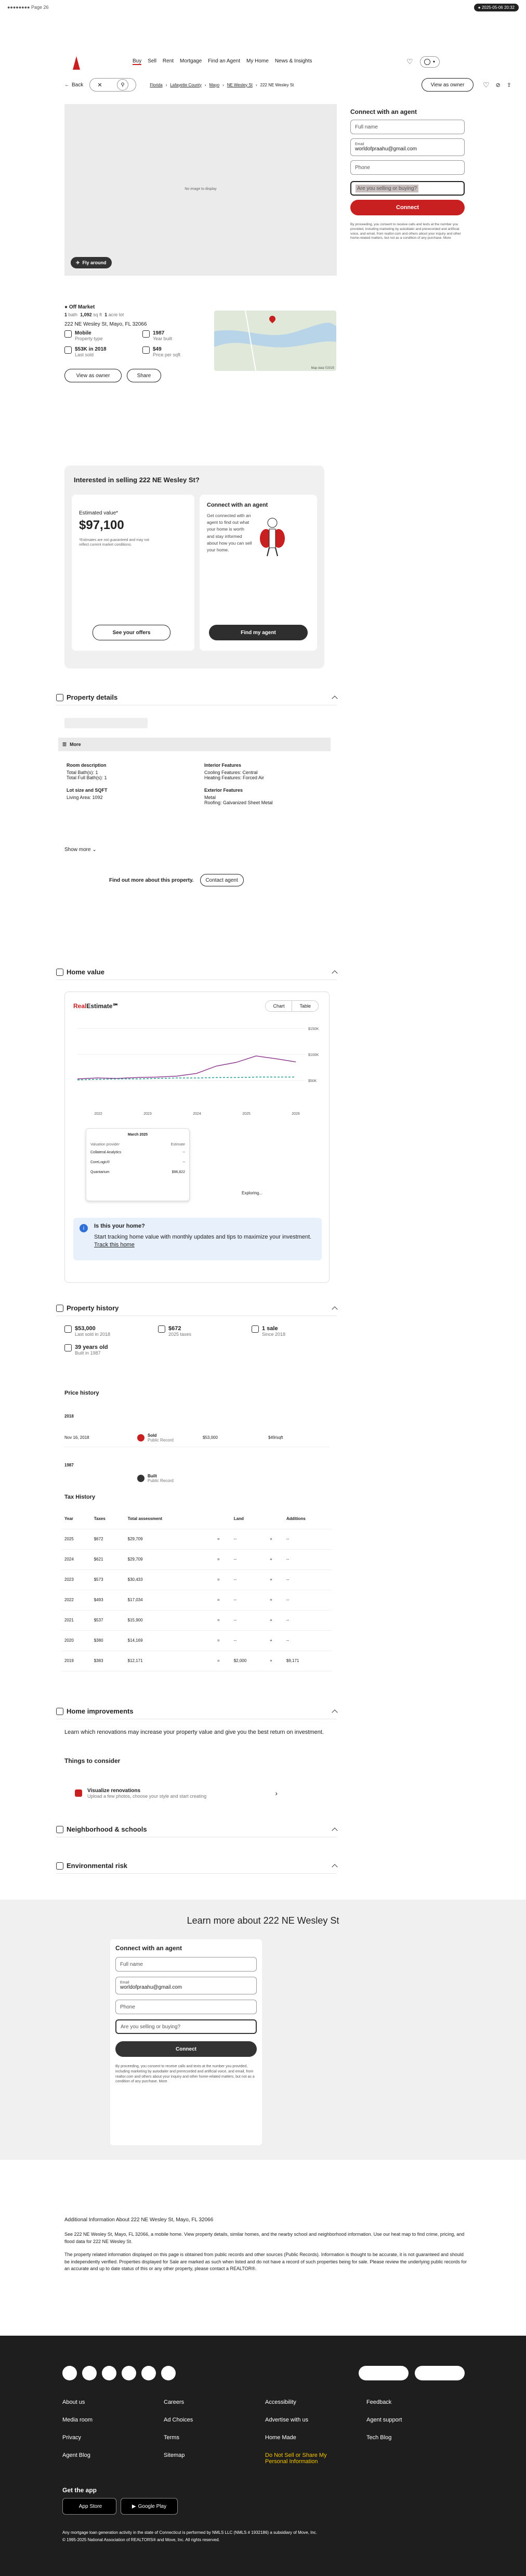  I want to click on est-value: $97,100, so click(101, 525).